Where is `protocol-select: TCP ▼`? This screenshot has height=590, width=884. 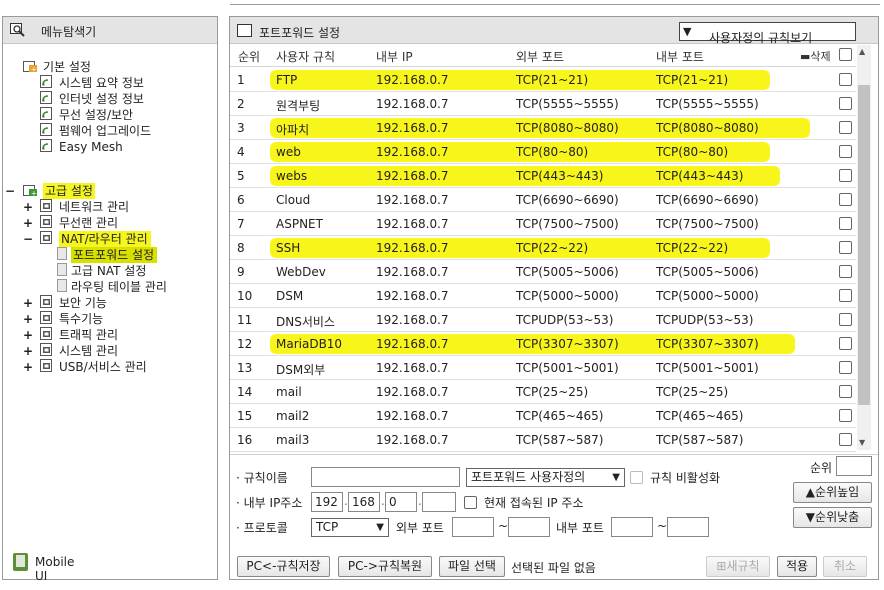 protocol-select: TCP ▼ is located at coordinates (350, 527).